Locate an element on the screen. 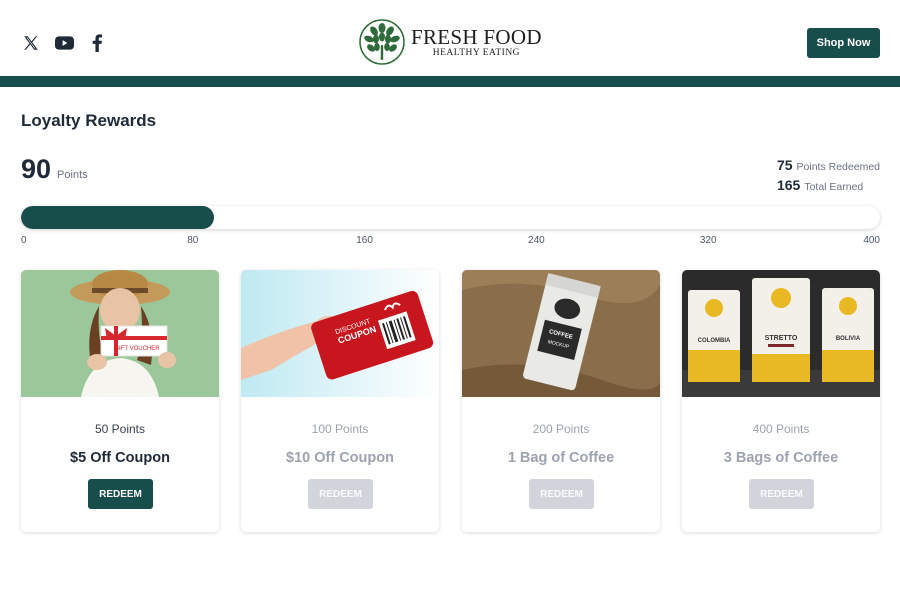 Image resolution: width=900 pixels, height=600 pixels. reward-title: $5 Off Coupon is located at coordinates (120, 458).